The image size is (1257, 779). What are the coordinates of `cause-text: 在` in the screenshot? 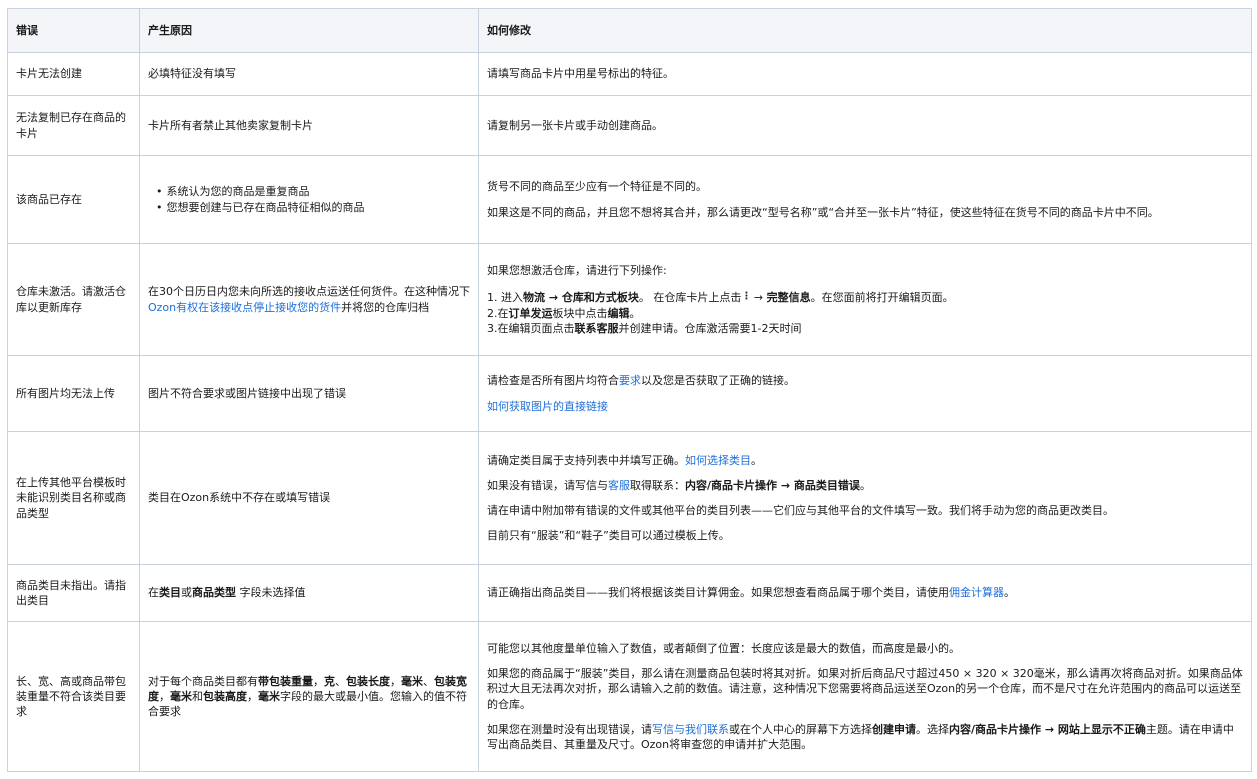 It's located at (153, 593).